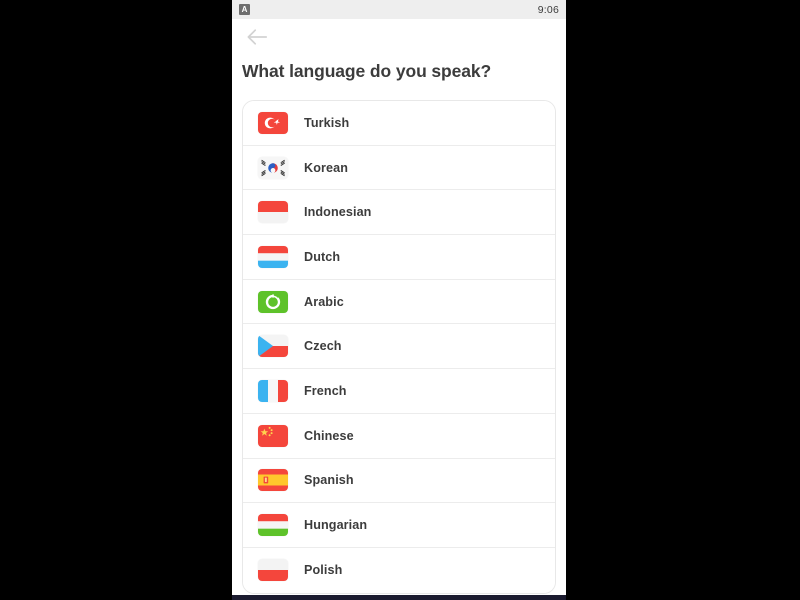 The width and height of the screenshot is (800, 600). I want to click on flag-france-icon, so click(273, 390).